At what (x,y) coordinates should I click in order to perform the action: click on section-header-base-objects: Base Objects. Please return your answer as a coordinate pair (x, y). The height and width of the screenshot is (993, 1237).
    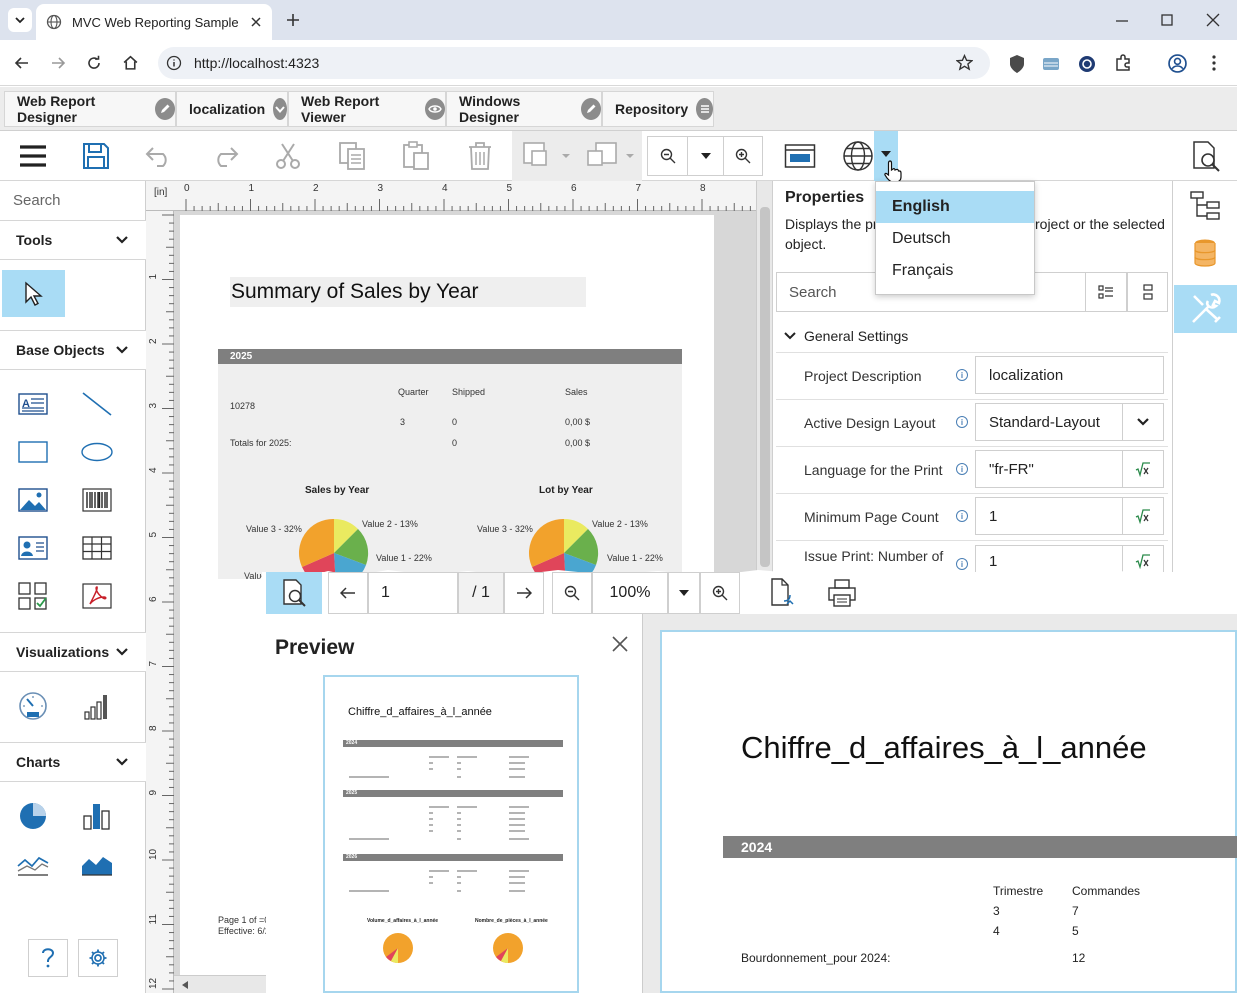
    Looking at the image, I should click on (73, 350).